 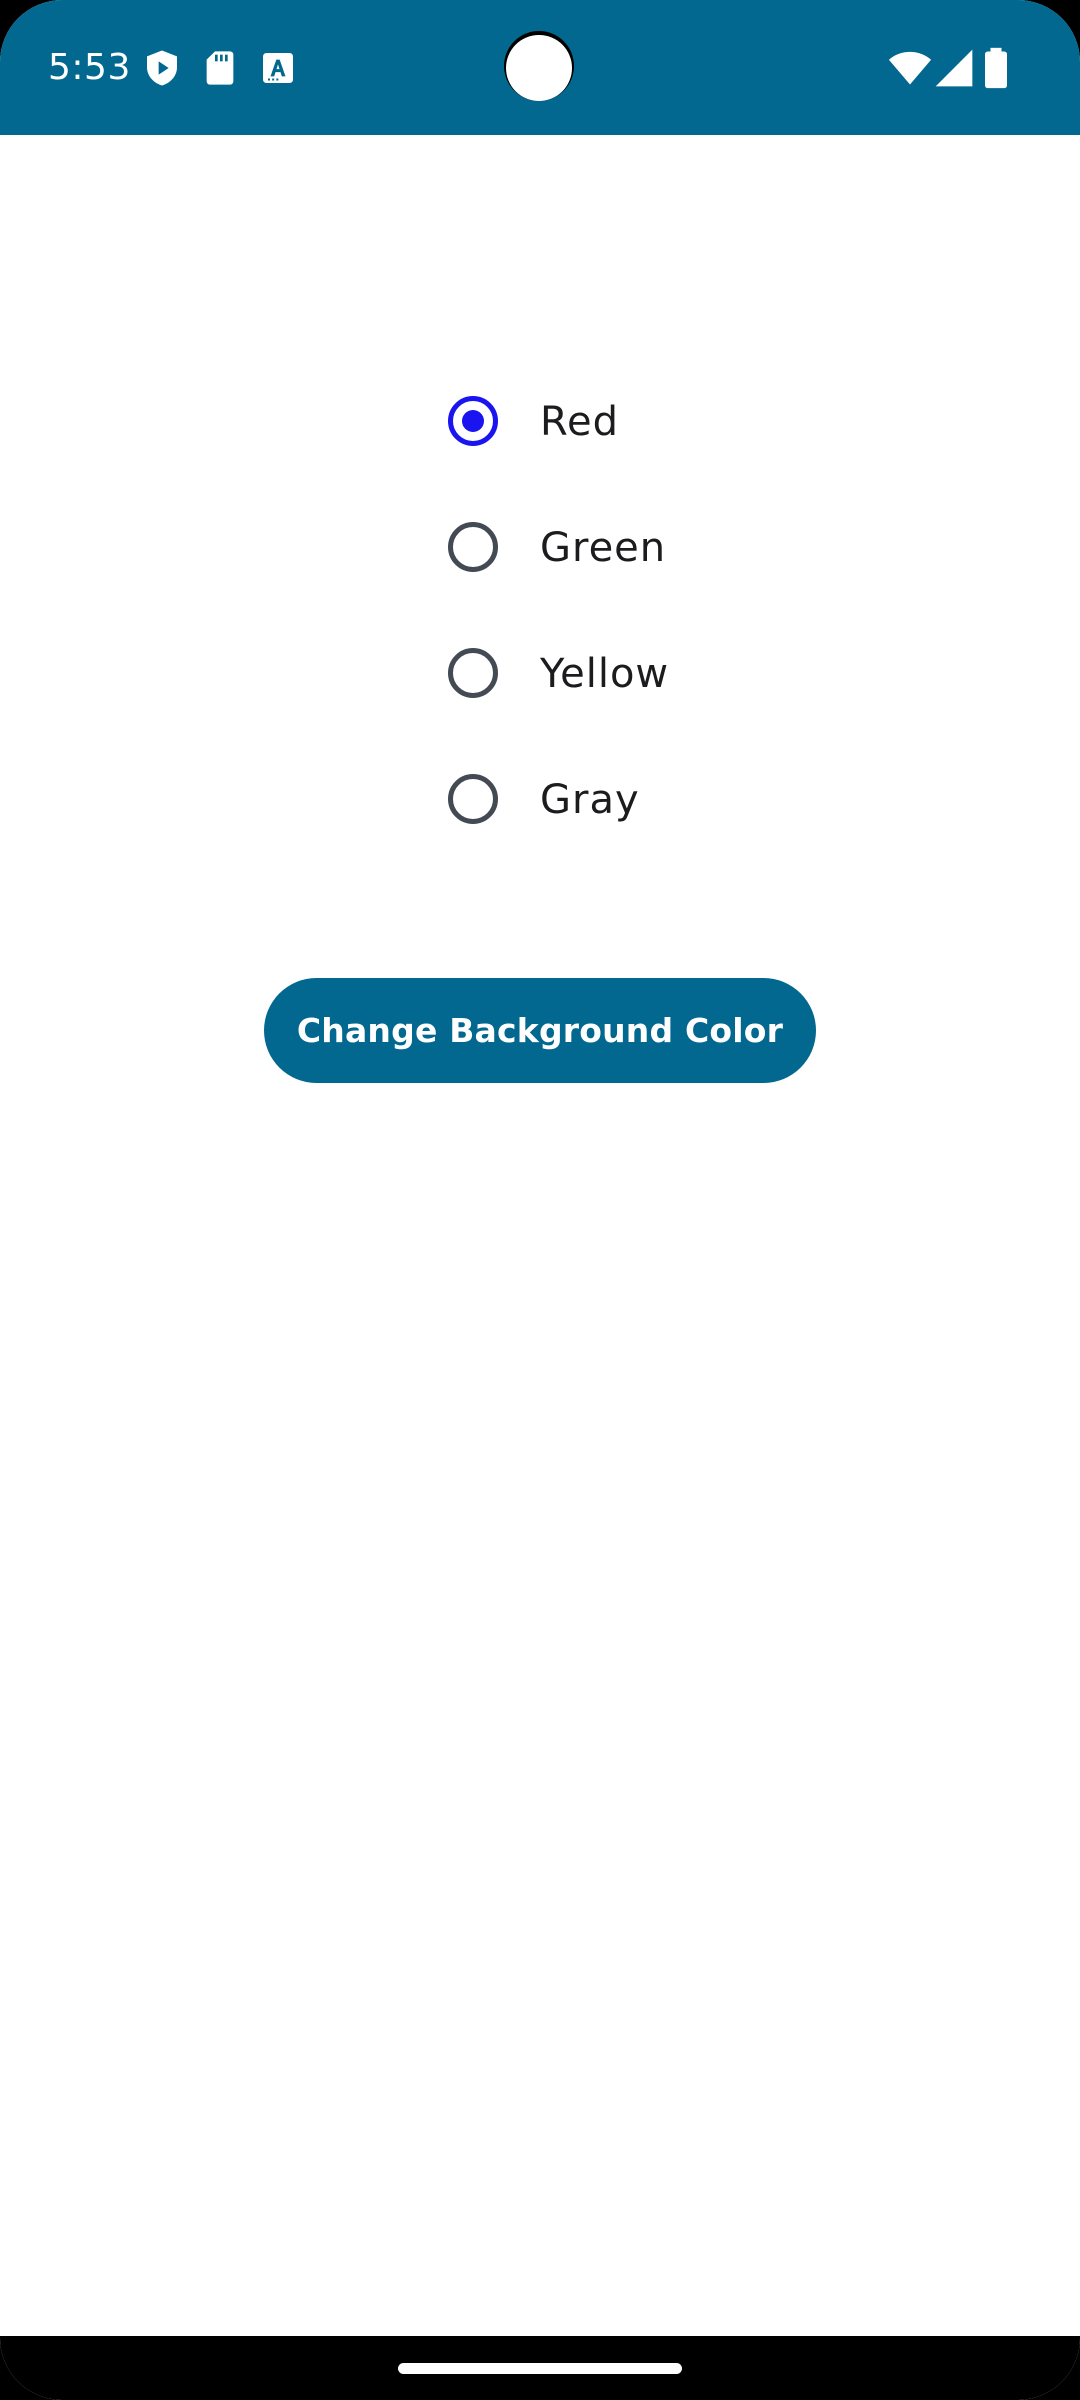 I want to click on status-time: 5:53, so click(x=89, y=67).